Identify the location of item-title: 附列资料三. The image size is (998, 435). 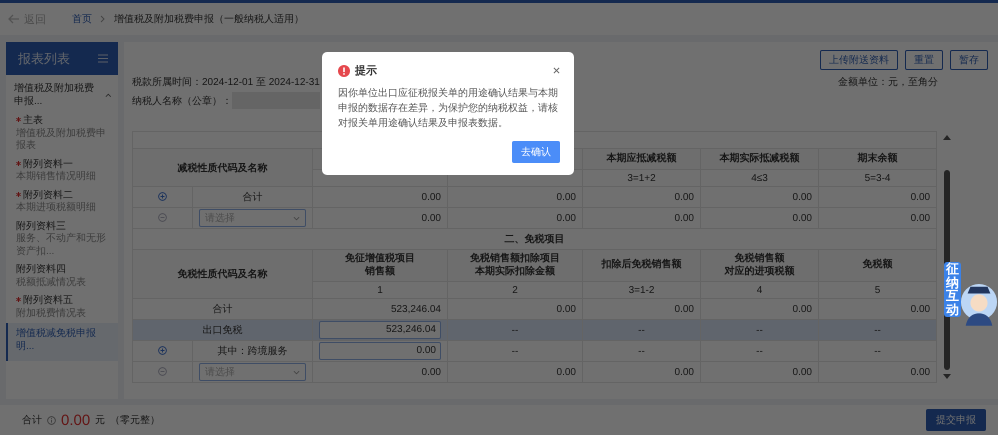
(41, 226).